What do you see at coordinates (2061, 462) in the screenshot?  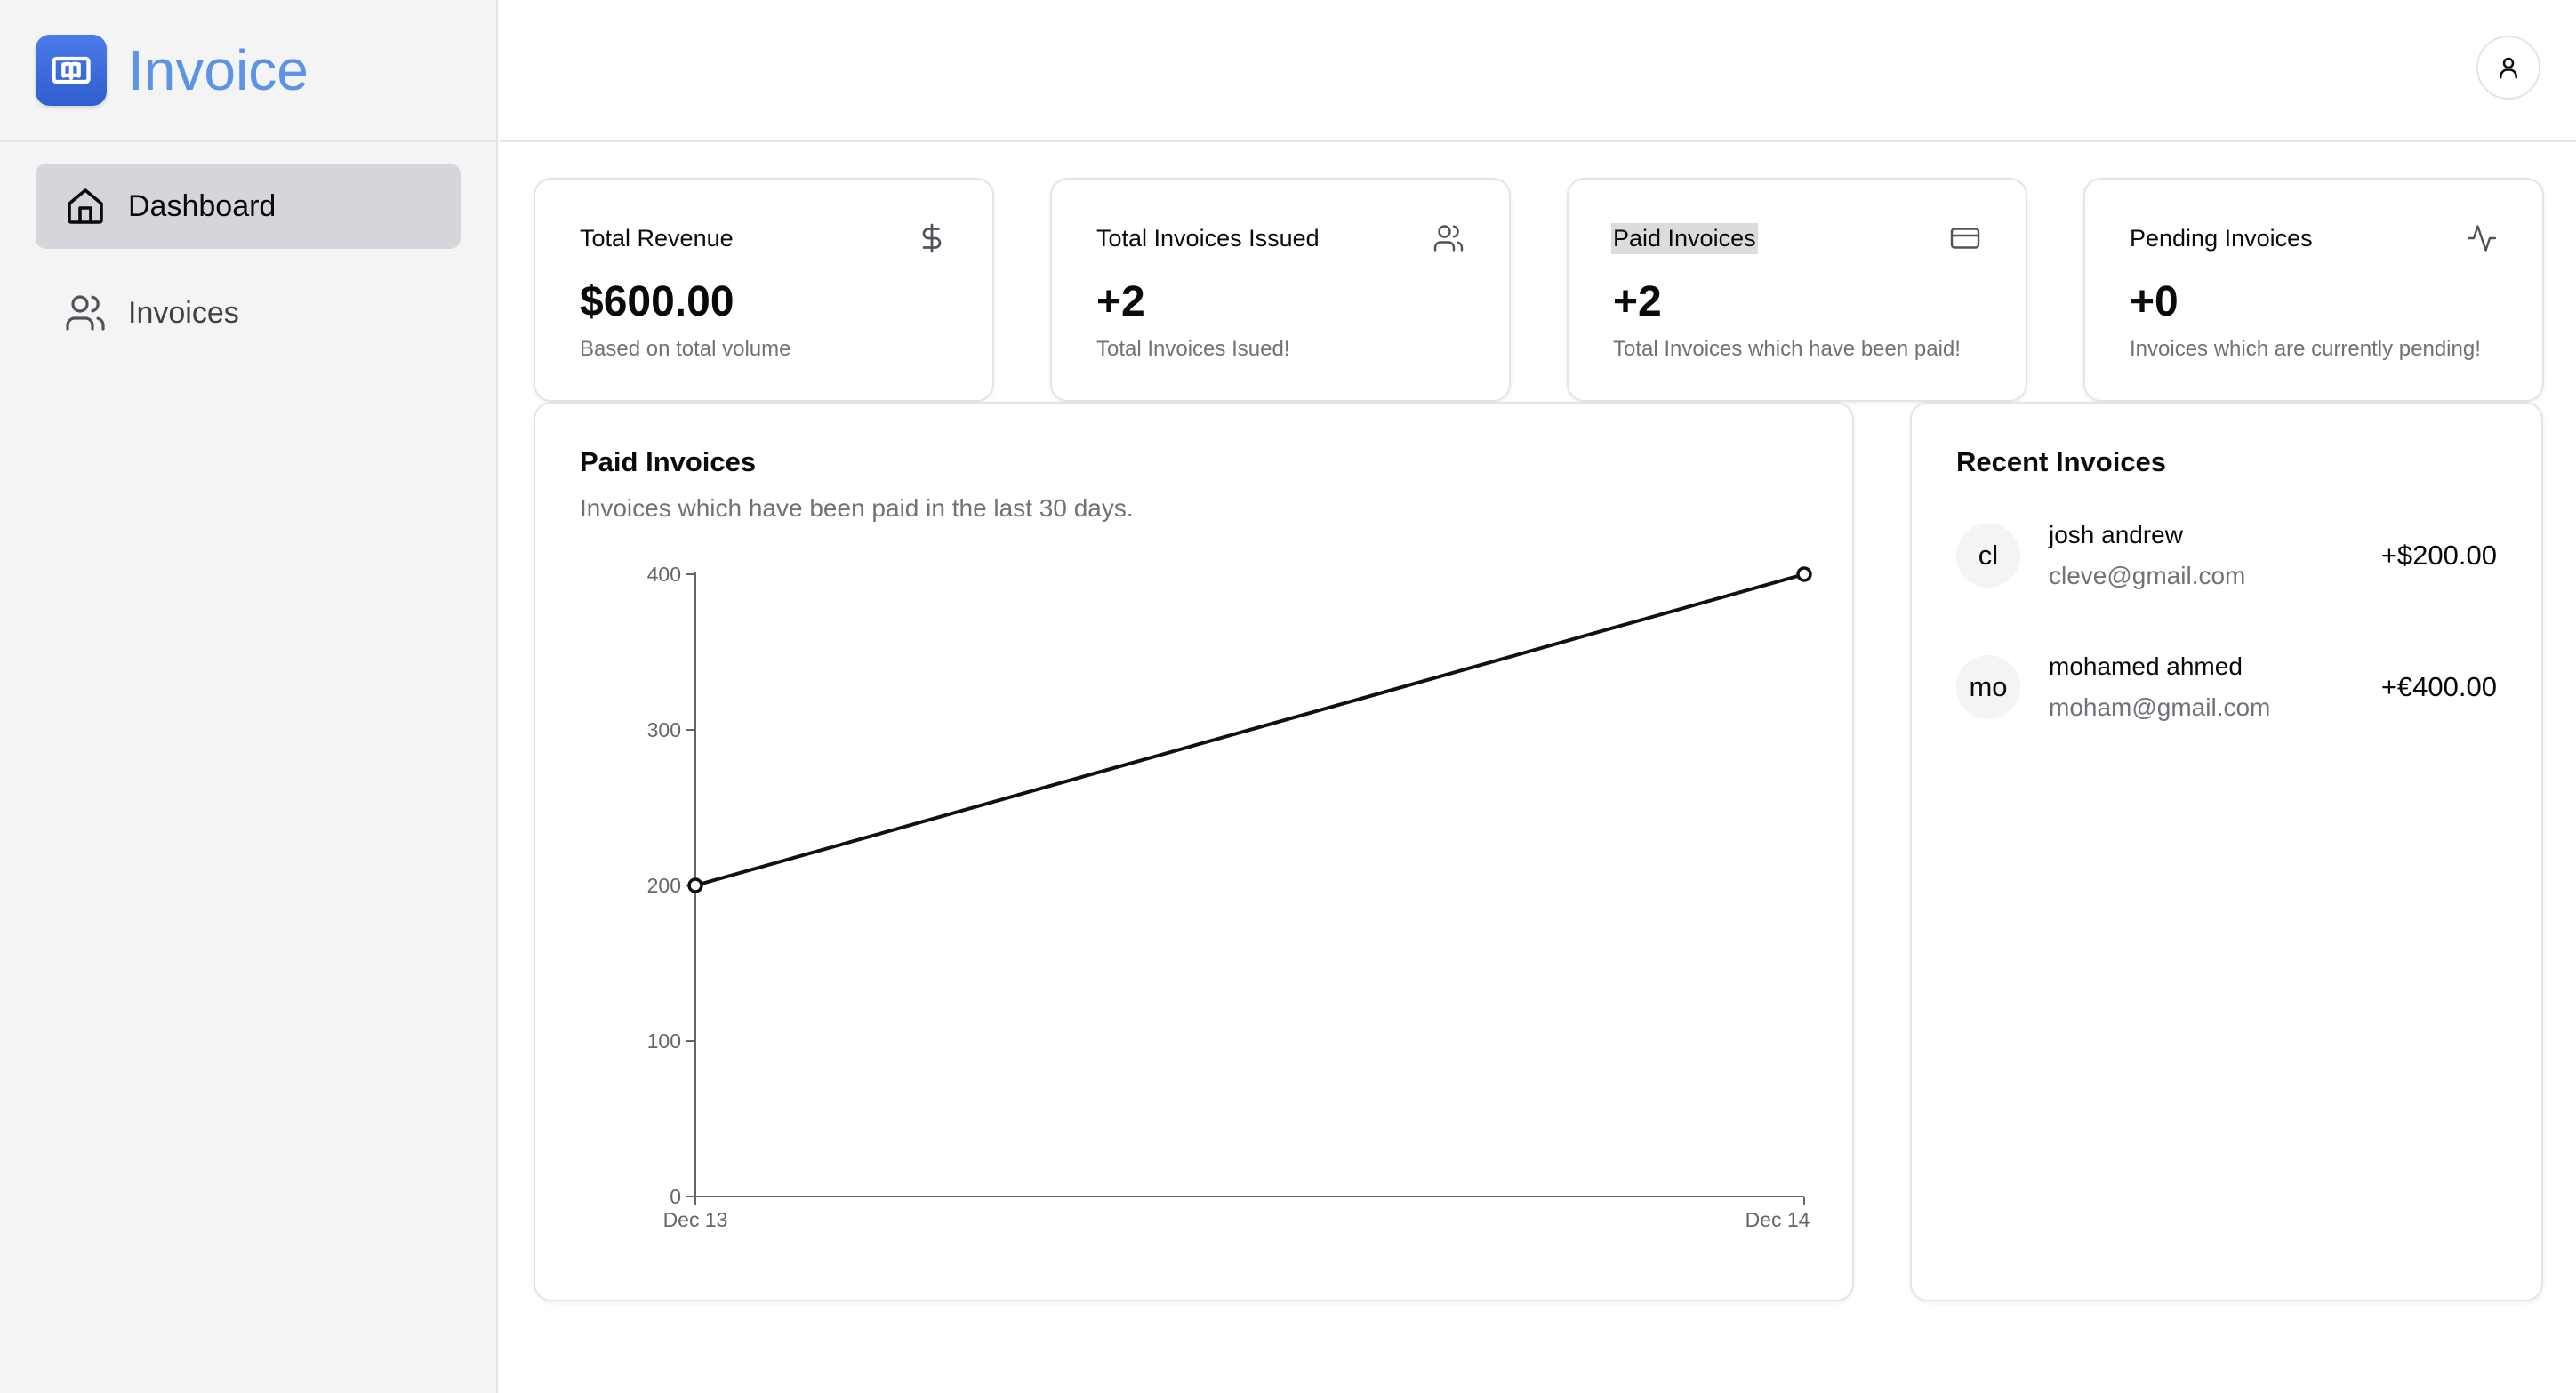 I see `recent-invoices-title: Recent Invoices` at bounding box center [2061, 462].